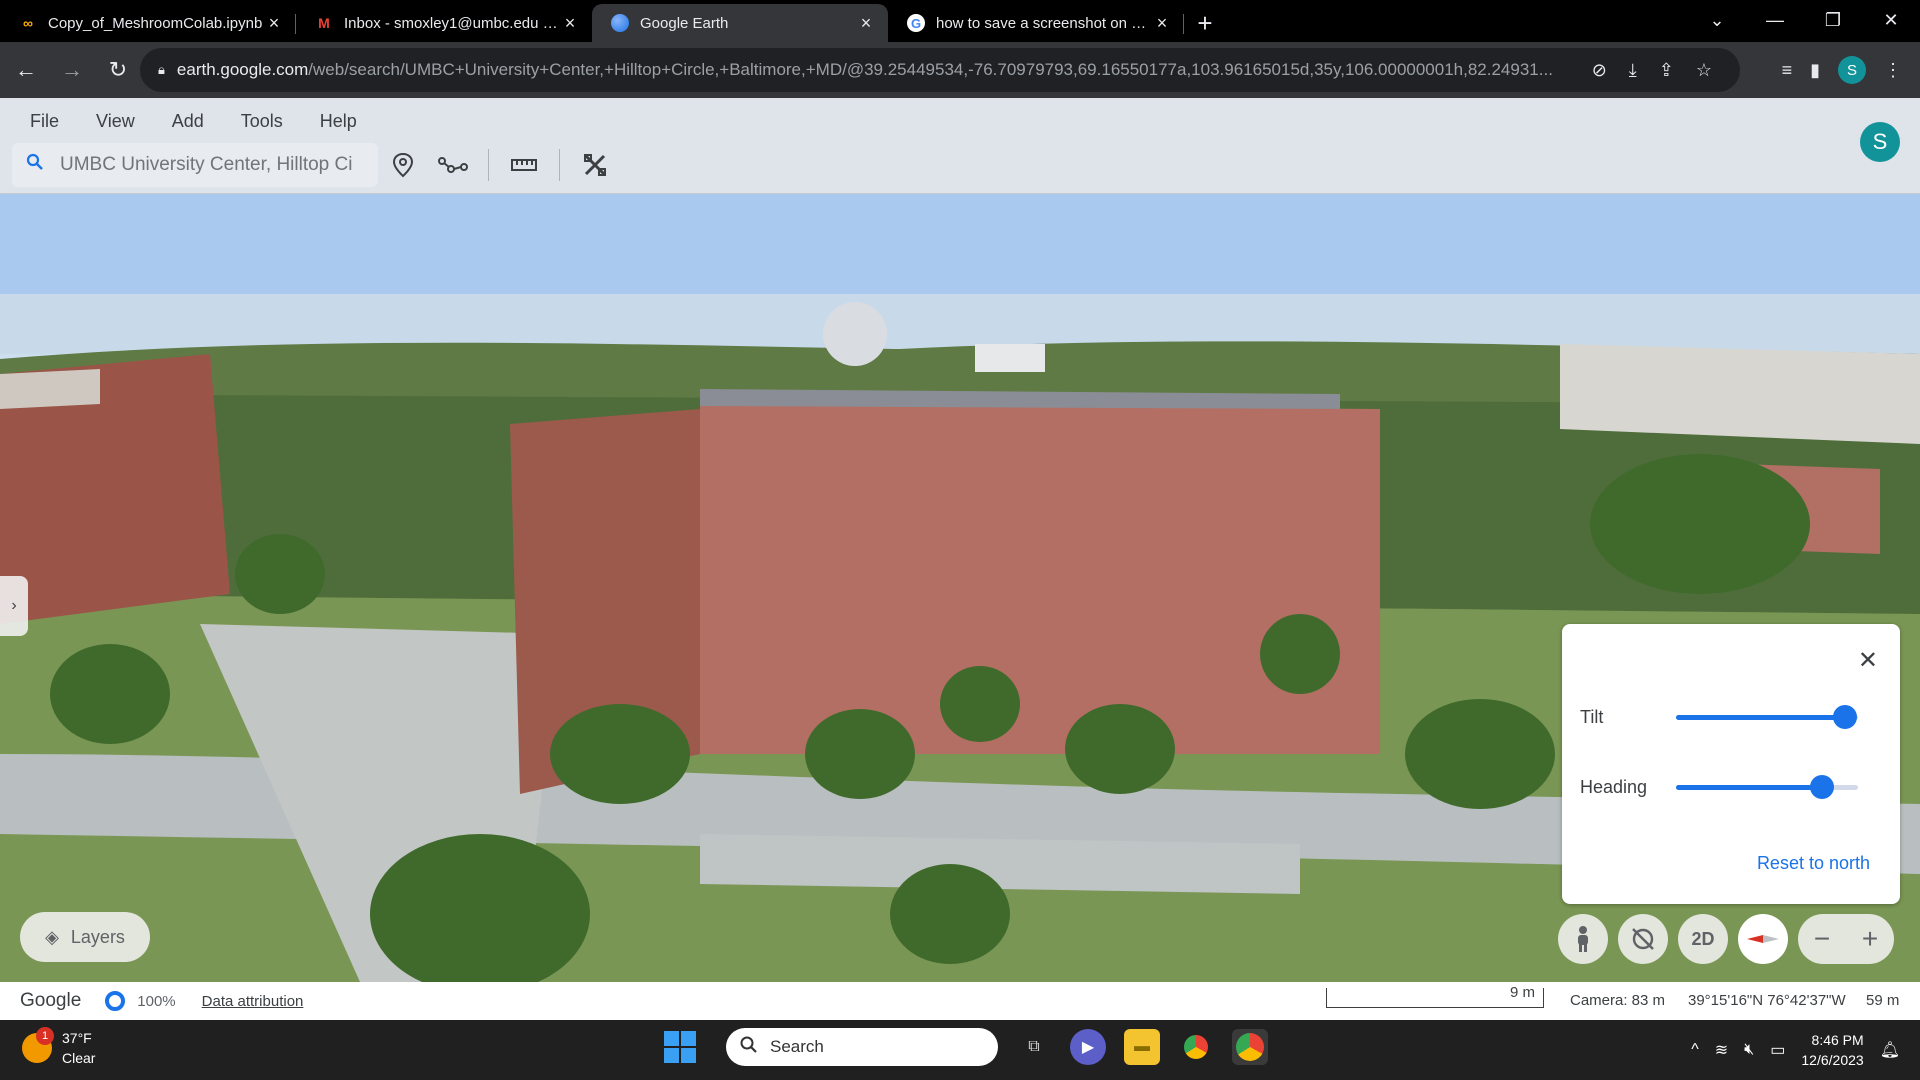  What do you see at coordinates (1787, 70) in the screenshot?
I see `reading-list-icon: ≡` at bounding box center [1787, 70].